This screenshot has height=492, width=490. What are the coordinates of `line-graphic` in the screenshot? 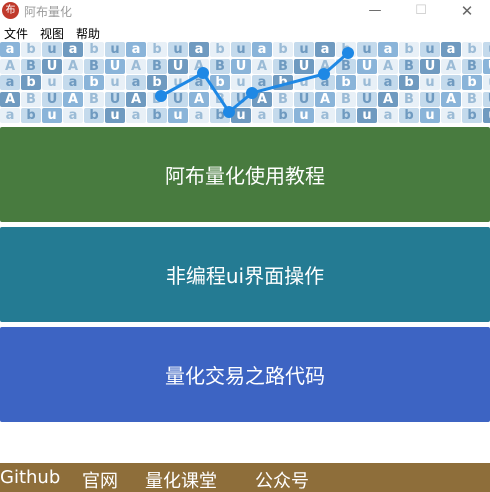 It's located at (254, 82).